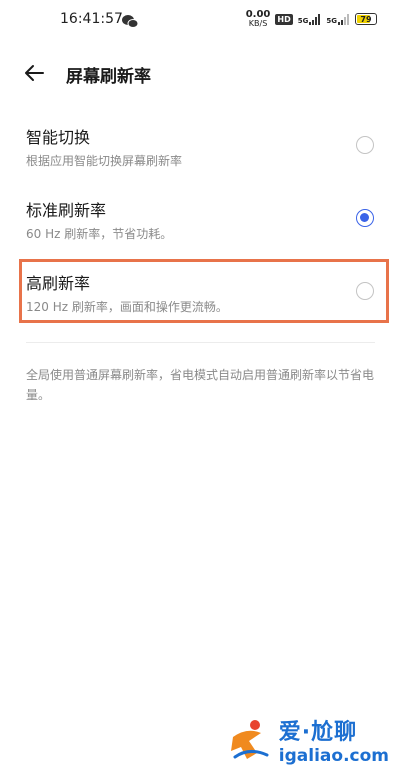  What do you see at coordinates (333, 756) in the screenshot?
I see `watermark-url: igaliao.com` at bounding box center [333, 756].